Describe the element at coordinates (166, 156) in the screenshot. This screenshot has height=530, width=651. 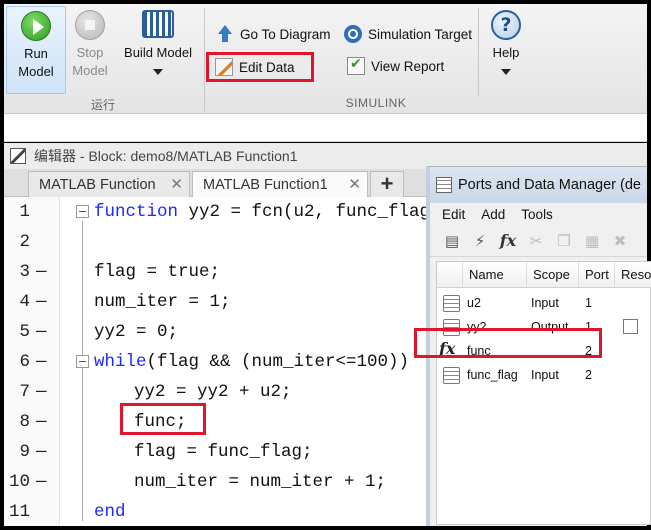
I see `editor-title: 编辑器 - Block: demo8/MATLAB Function1` at that location.